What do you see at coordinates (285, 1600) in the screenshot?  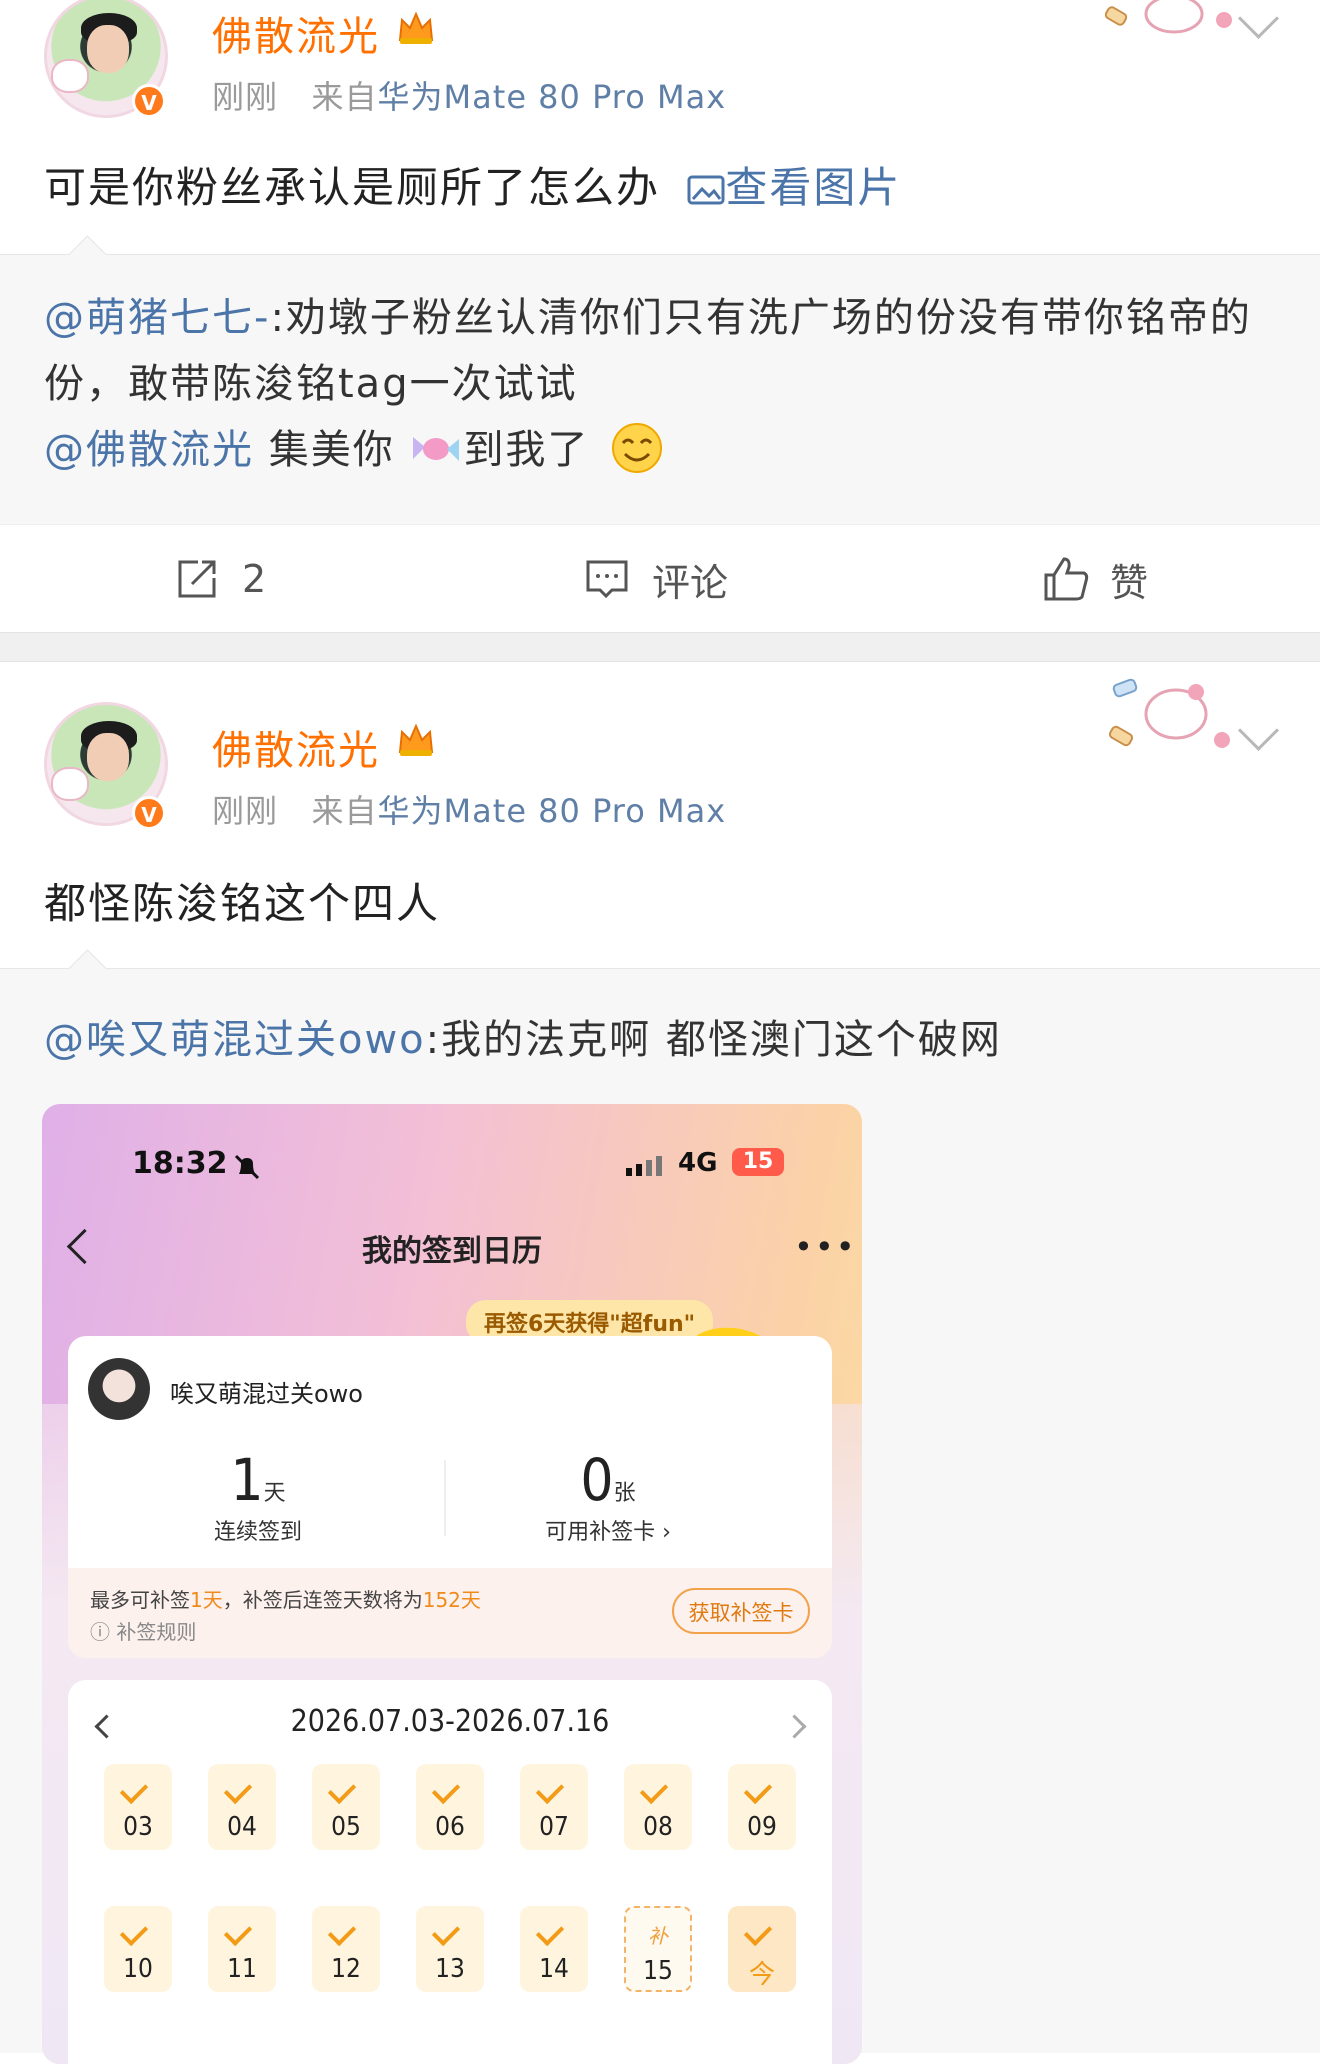 I see `makeup-note: 最多可补签1天，补签后连签天数将为152天` at bounding box center [285, 1600].